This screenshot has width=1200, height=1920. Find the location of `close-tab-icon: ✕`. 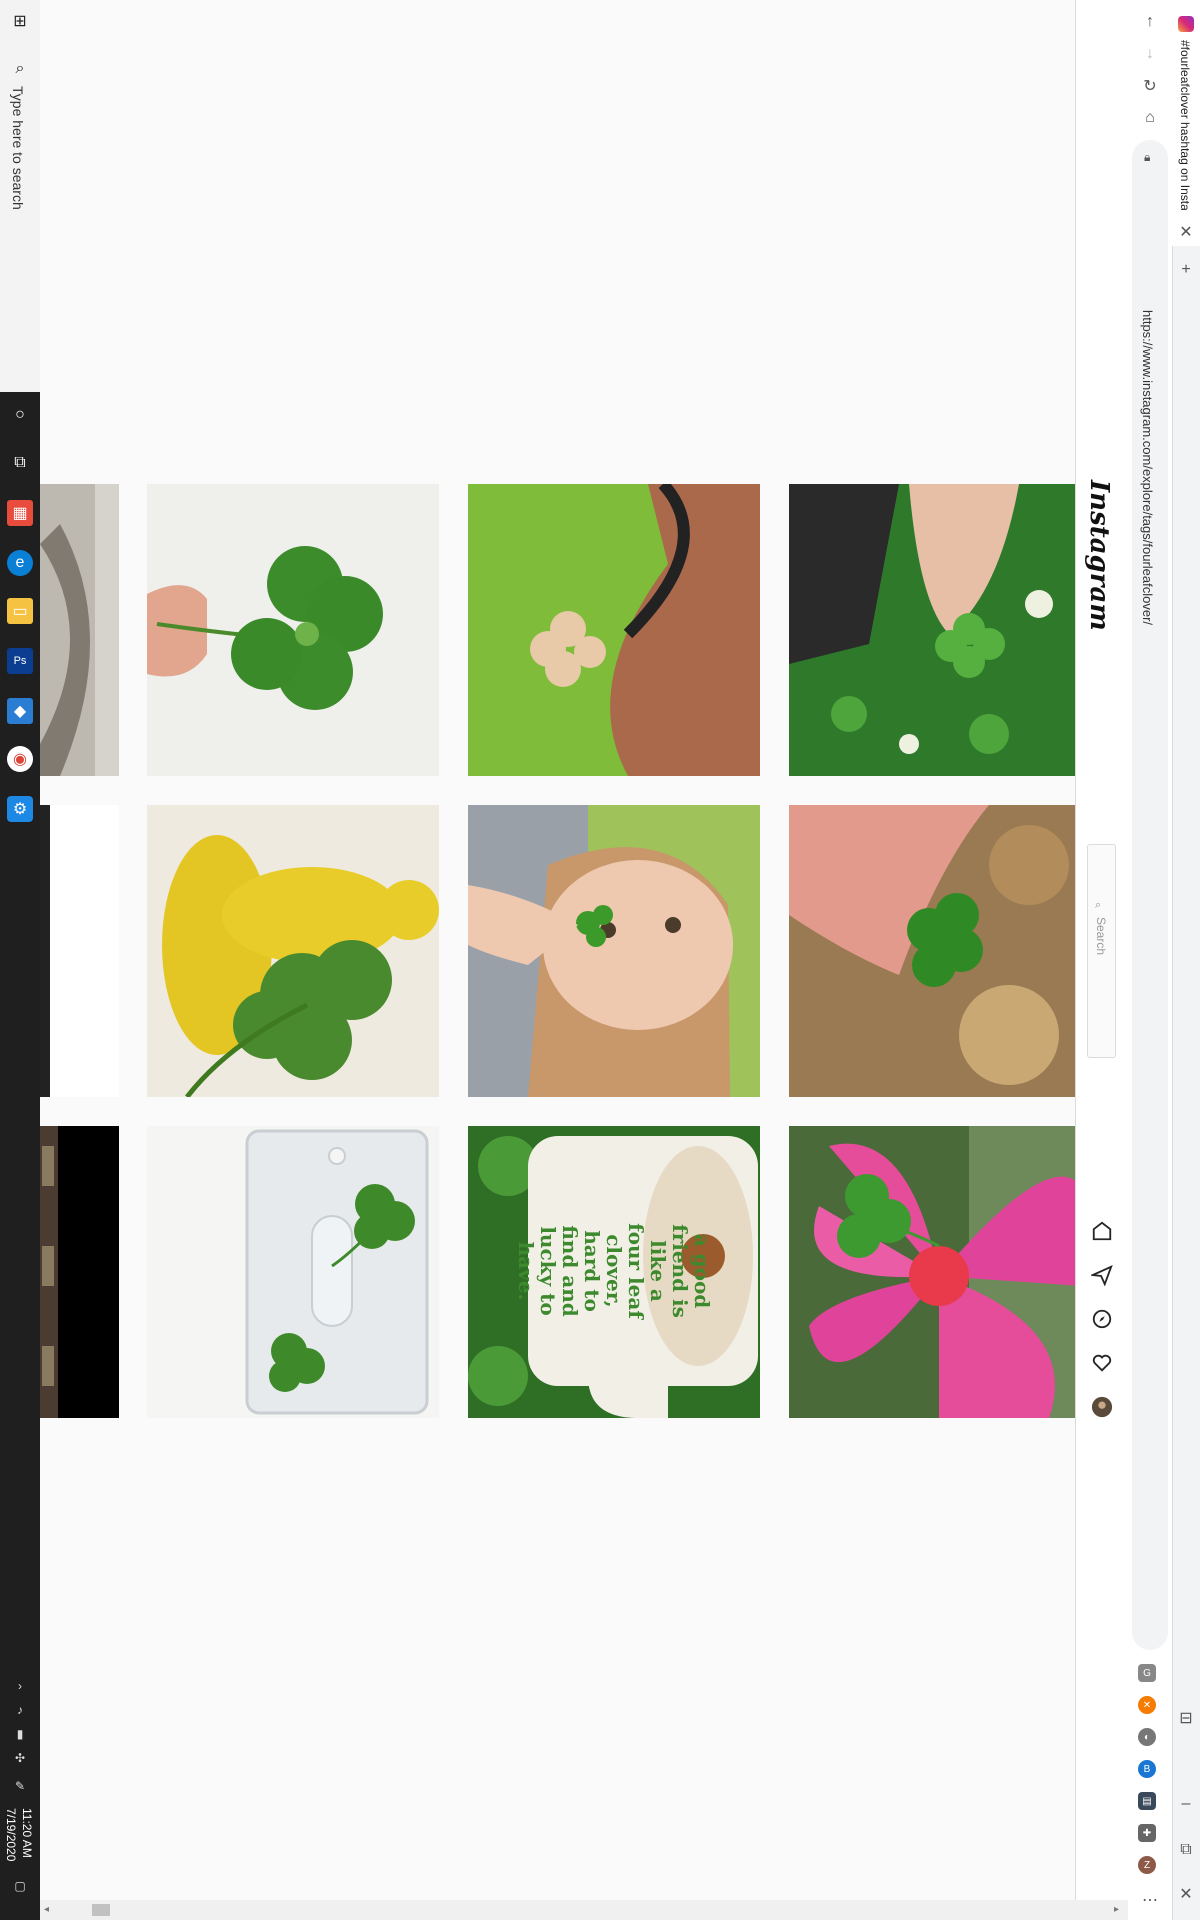

close-tab-icon: ✕ is located at coordinates (1186, 232).